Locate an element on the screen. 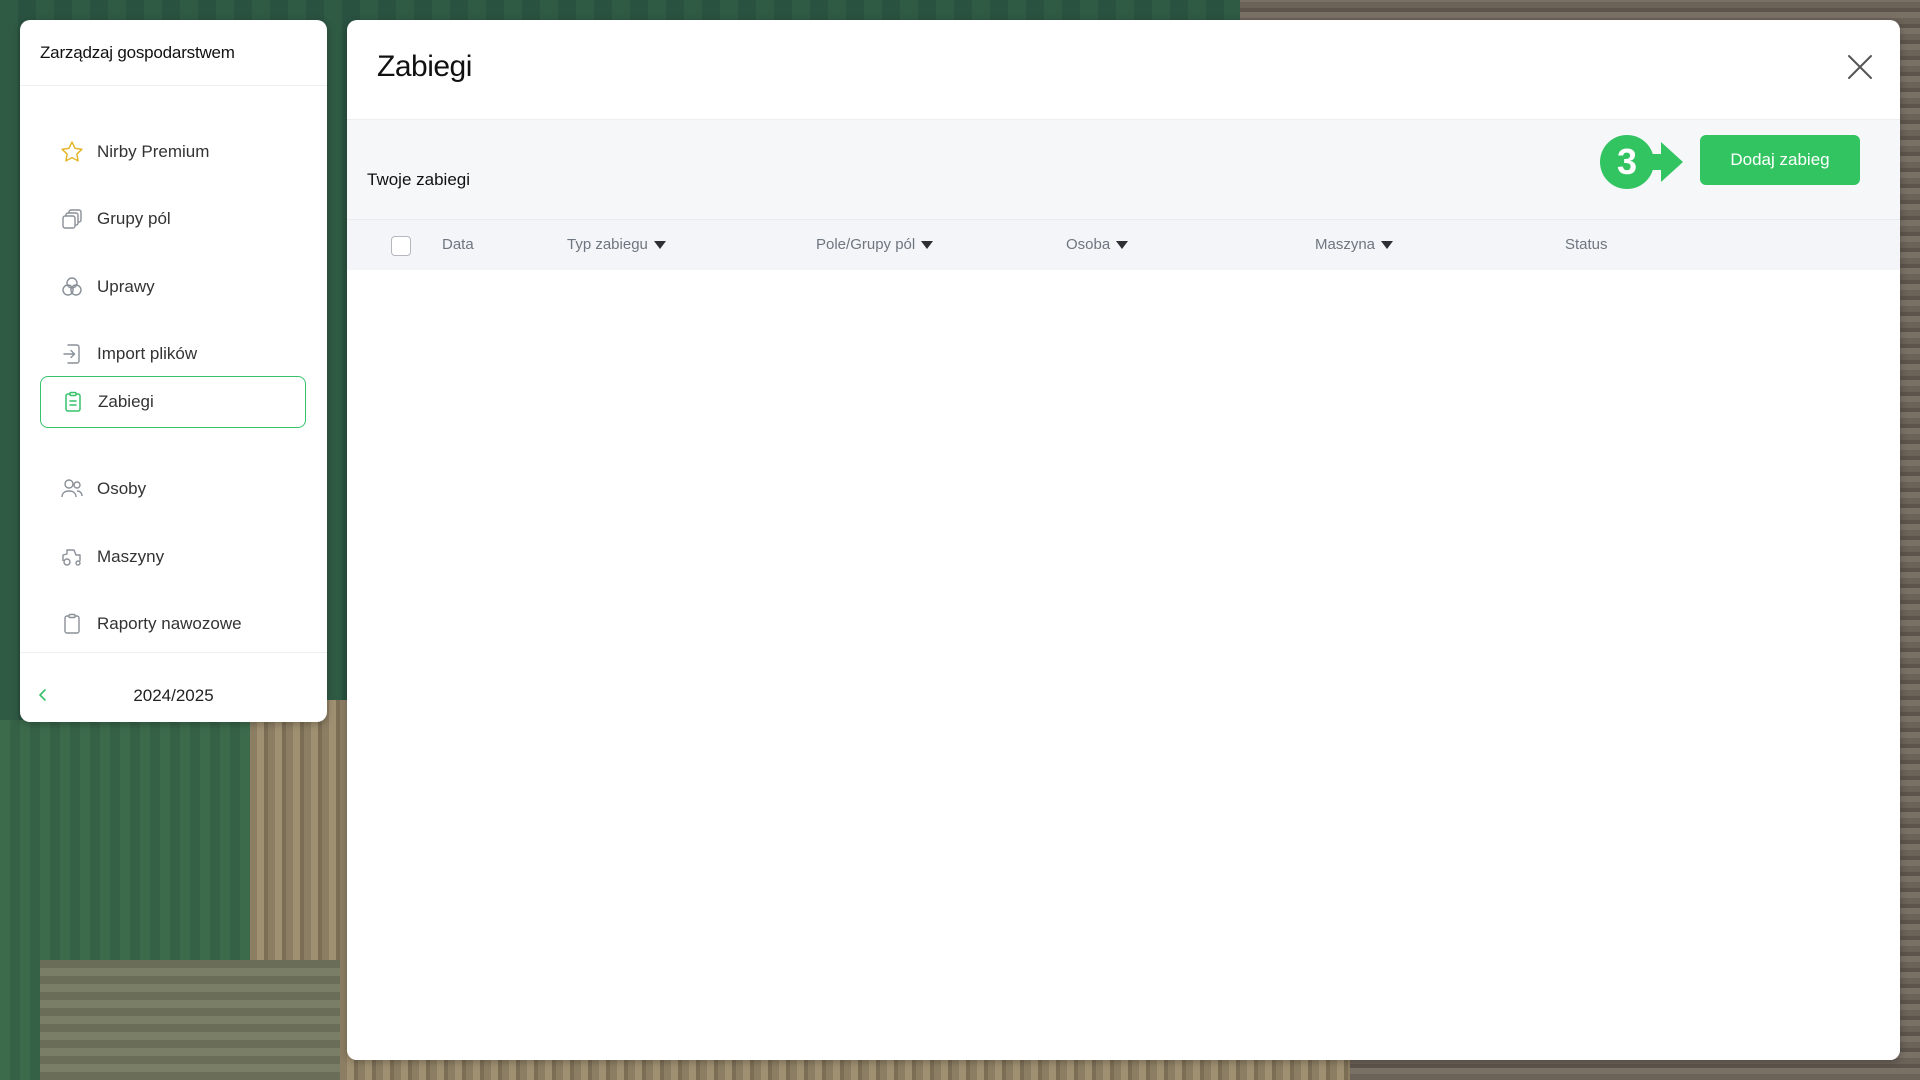 Image resolution: width=1920 pixels, height=1080 pixels. clipboard-list-icon is located at coordinates (73, 402).